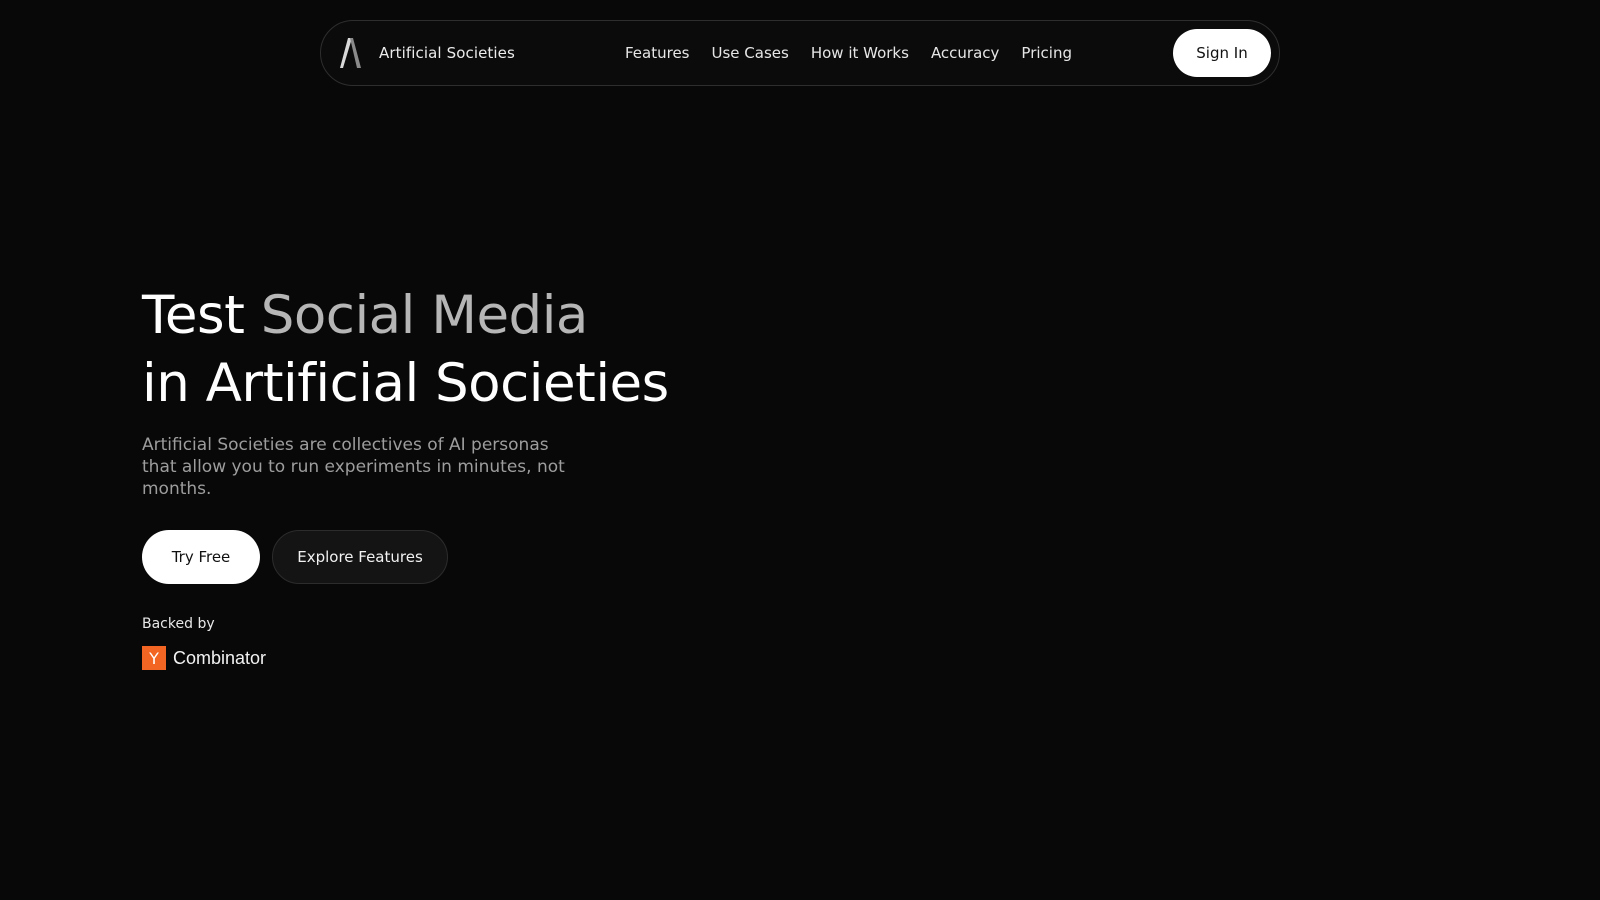  What do you see at coordinates (965, 53) in the screenshot?
I see `nav-link-accuracy: Accuracy` at bounding box center [965, 53].